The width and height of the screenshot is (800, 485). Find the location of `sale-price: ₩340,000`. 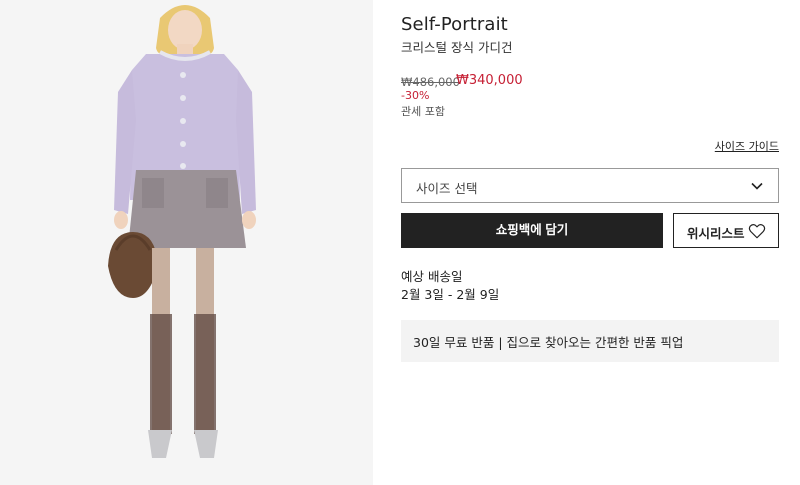

sale-price: ₩340,000 is located at coordinates (489, 80).